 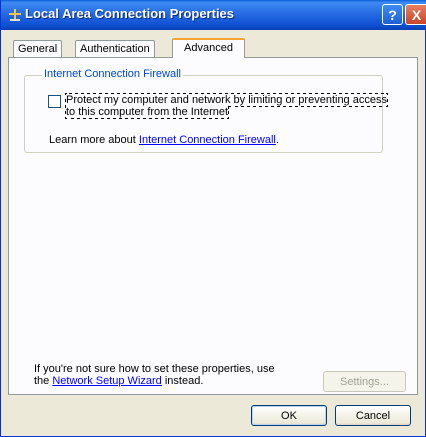 I want to click on ok-button: OK, so click(x=289, y=415).